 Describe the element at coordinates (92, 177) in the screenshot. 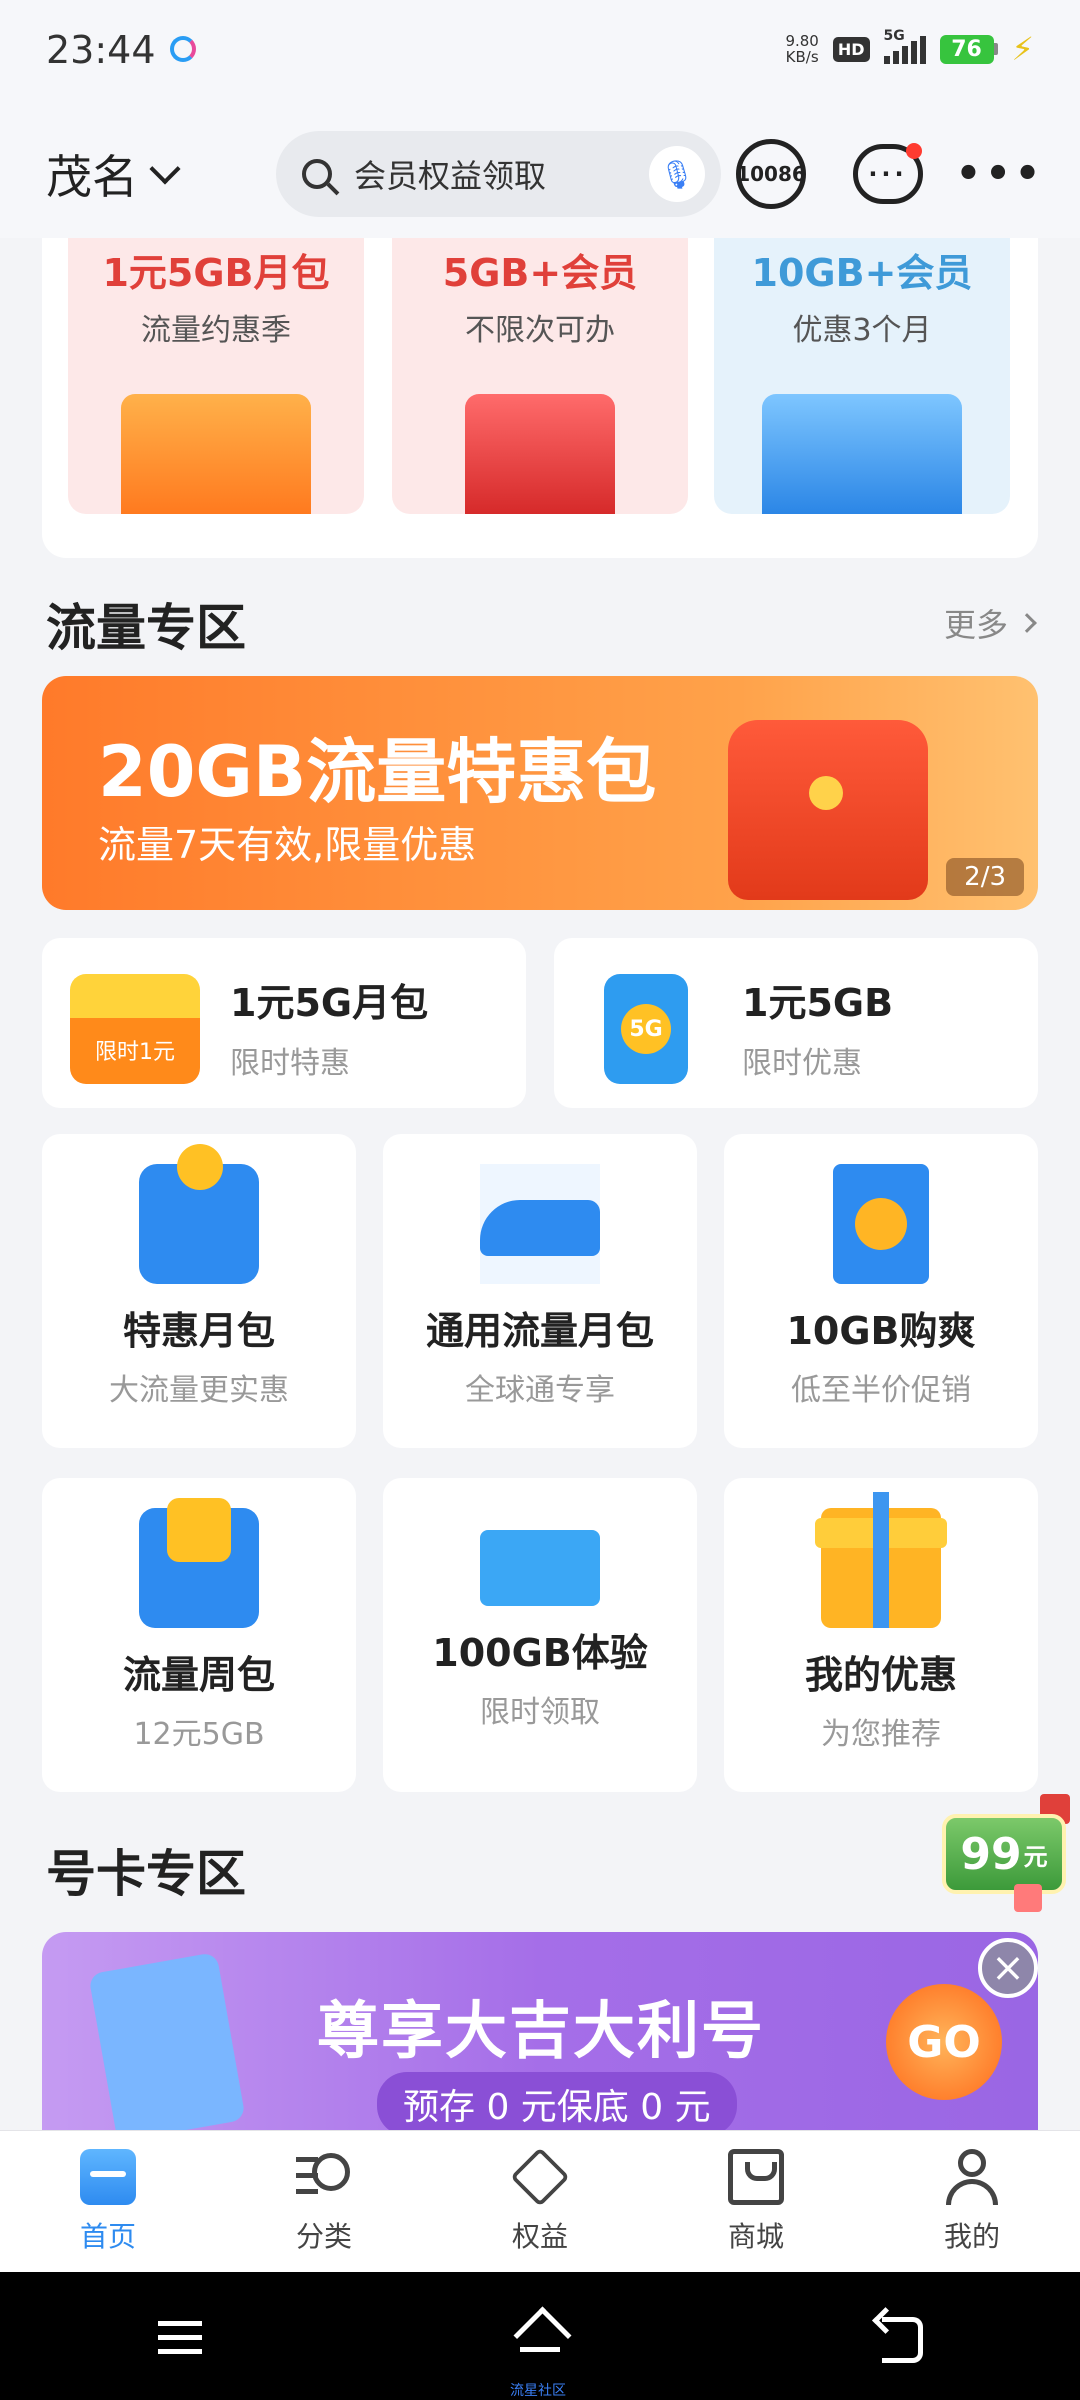

I see `city-name: 茂名` at that location.